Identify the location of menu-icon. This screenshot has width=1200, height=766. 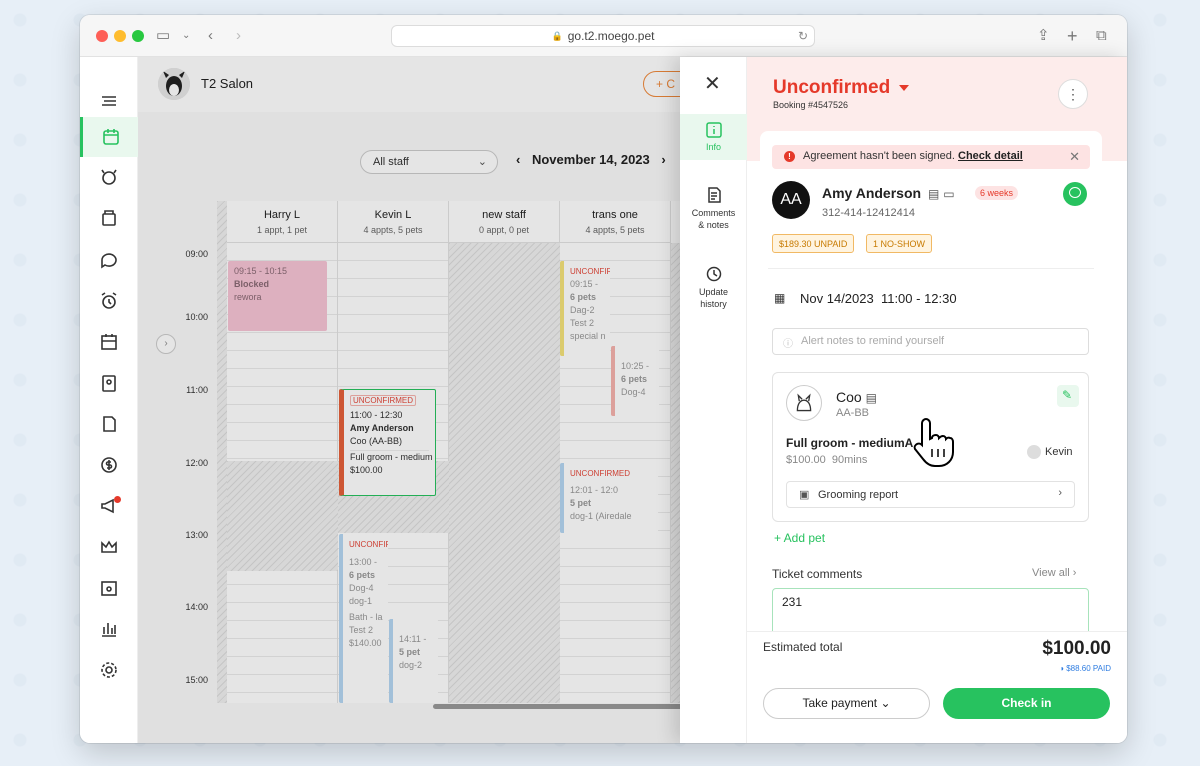
(109, 101).